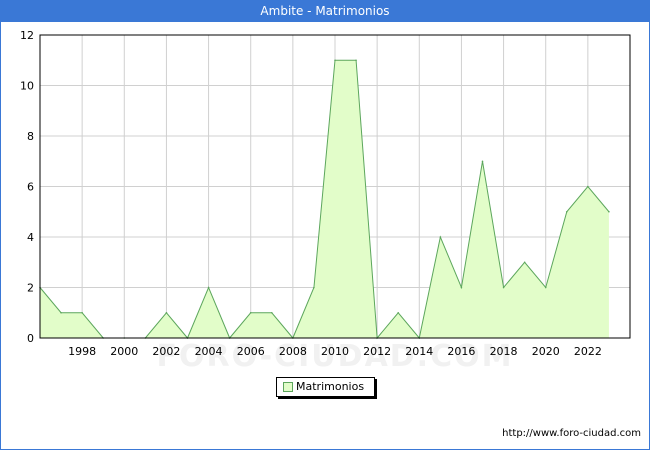 Image resolution: width=650 pixels, height=450 pixels. What do you see at coordinates (30, 136) in the screenshot?
I see `y-tick-label: 8` at bounding box center [30, 136].